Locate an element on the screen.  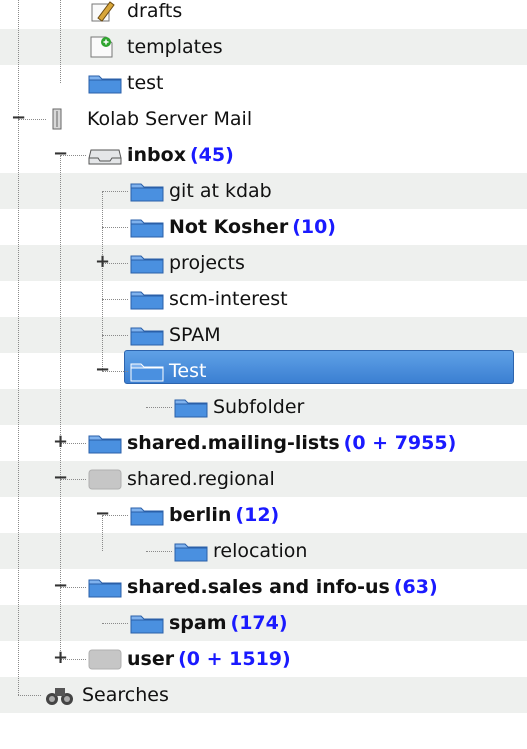
folder-row: SPAM is located at coordinates (175, 335).